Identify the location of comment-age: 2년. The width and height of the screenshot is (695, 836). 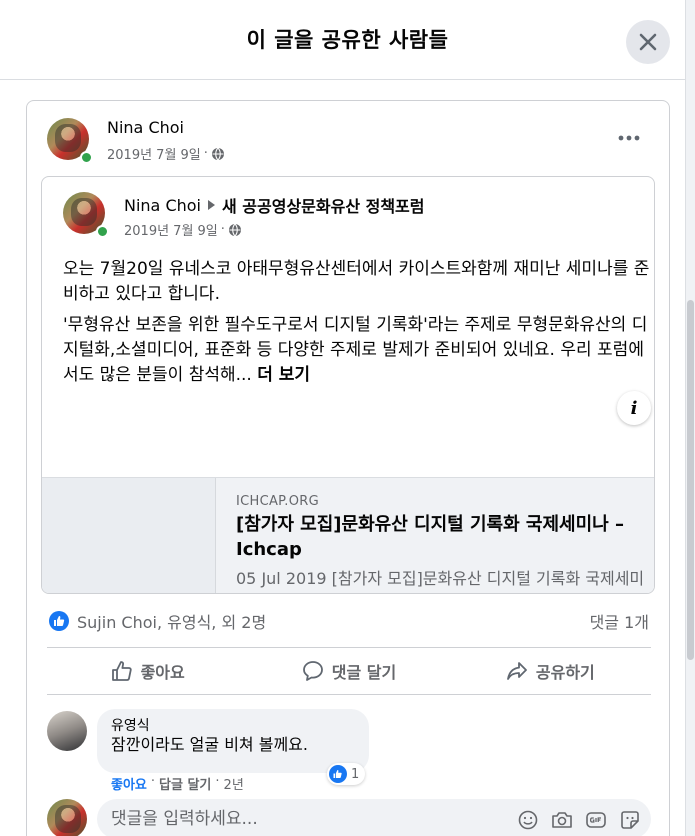
(234, 783).